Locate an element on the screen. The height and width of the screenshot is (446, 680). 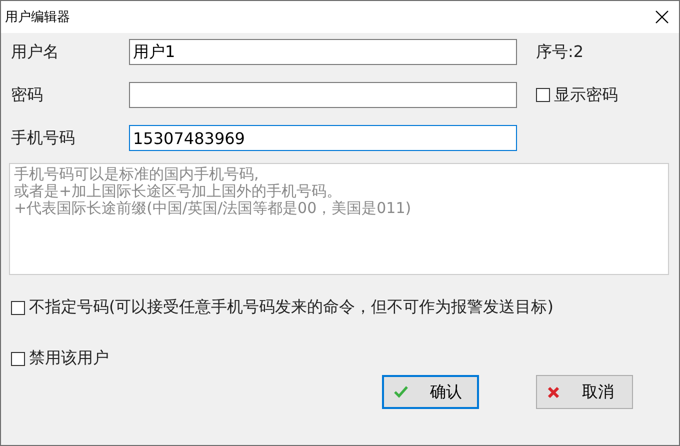
input-field is located at coordinates (323, 95).